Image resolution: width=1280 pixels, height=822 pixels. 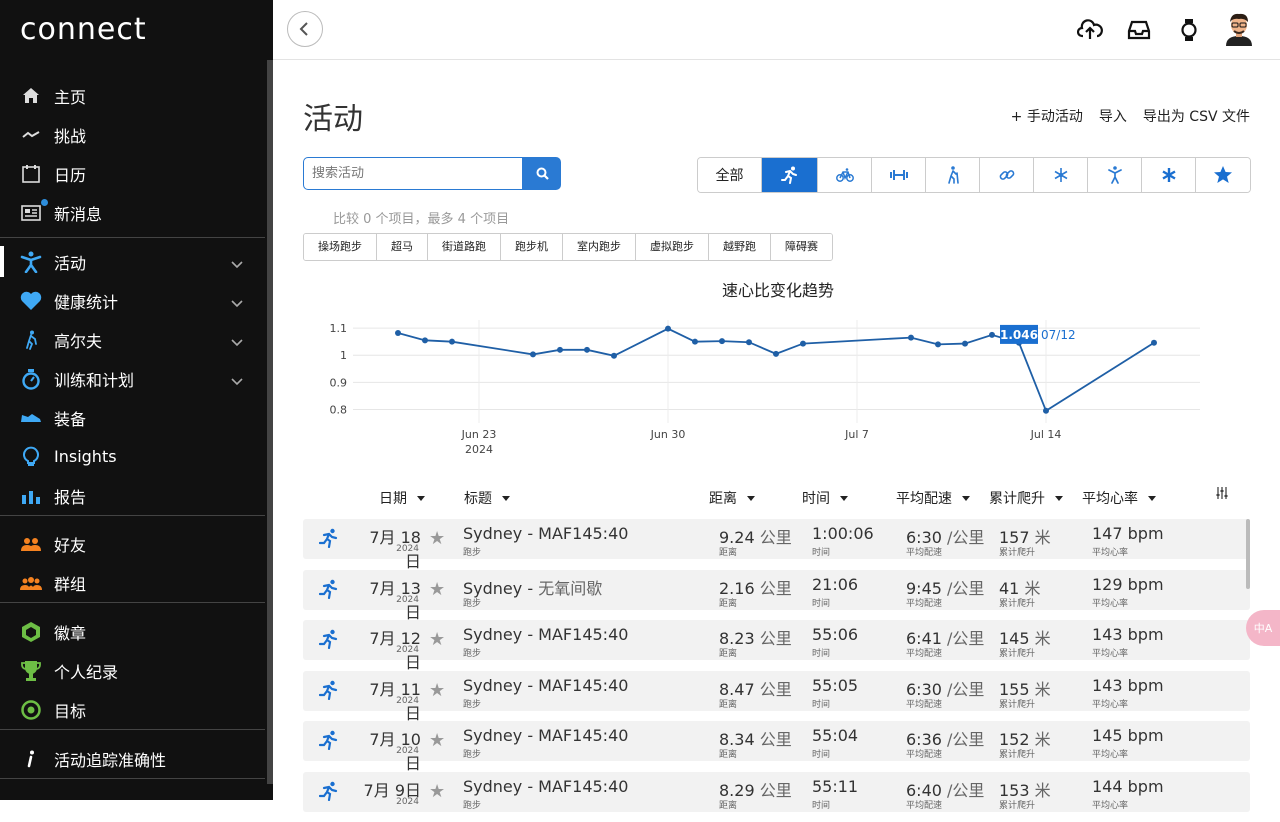 I want to click on filter-multisport, so click(x=1007, y=175).